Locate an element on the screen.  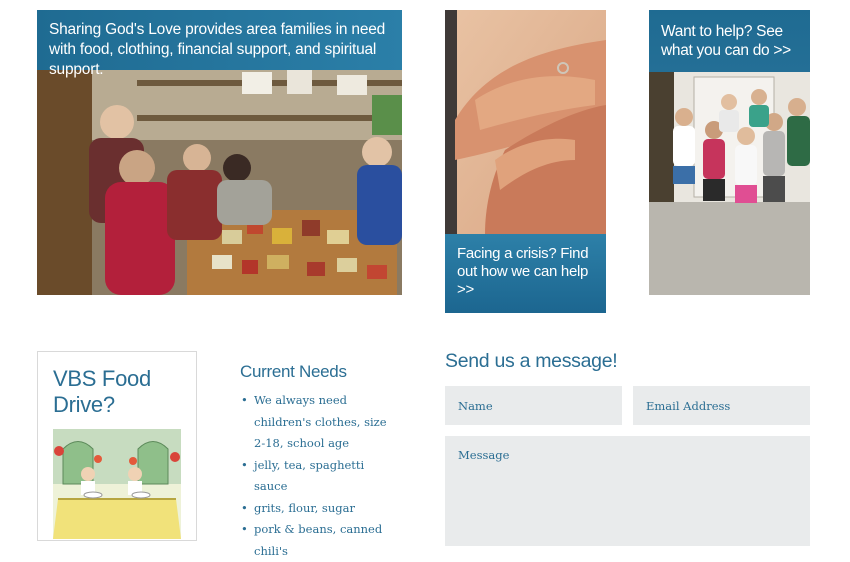
list-item: jelly, tea, spaghetti sauce is located at coordinates (320, 476).